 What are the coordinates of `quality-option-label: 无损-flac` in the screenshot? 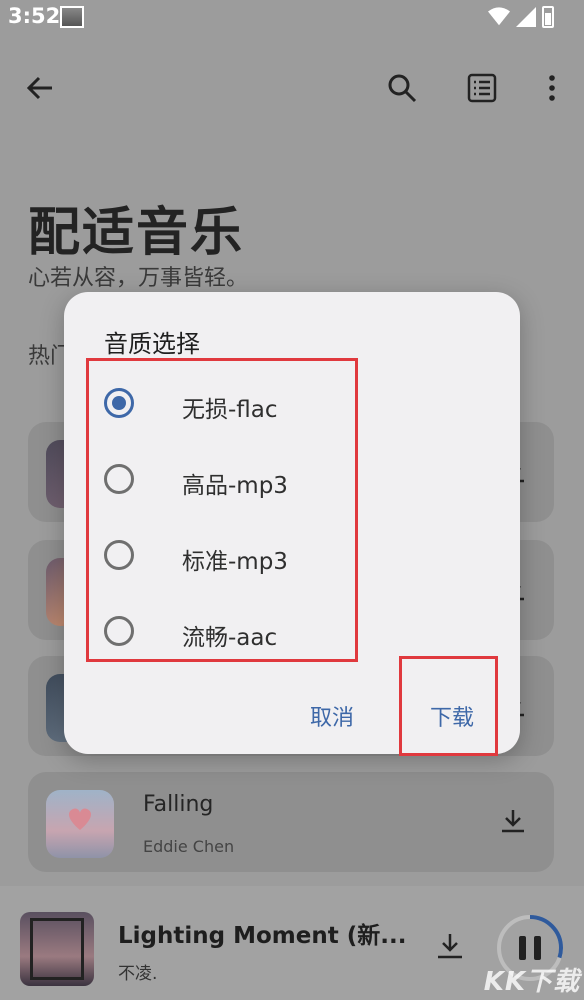 It's located at (230, 410).